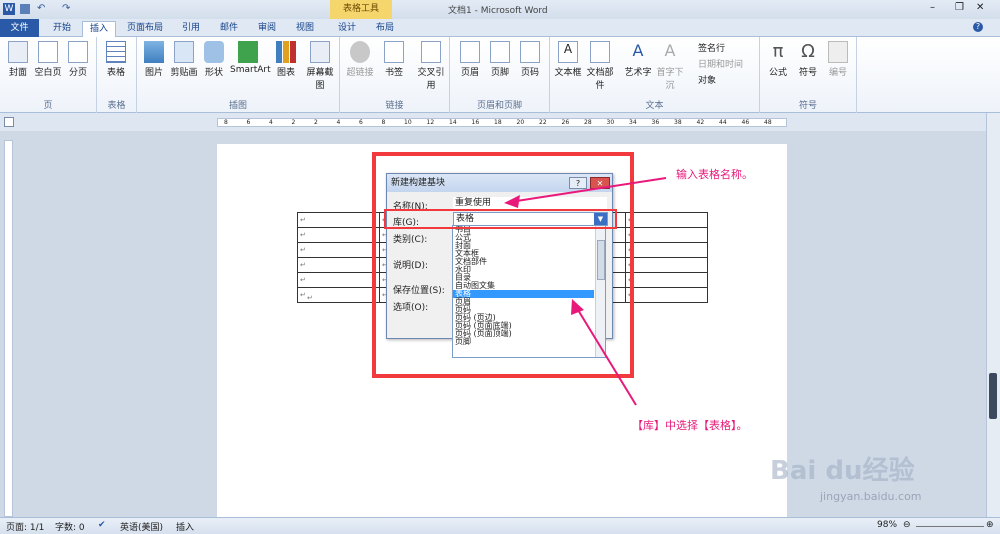  What do you see at coordinates (907, 525) in the screenshot?
I see `zoom-out-icon: ⊖` at bounding box center [907, 525].